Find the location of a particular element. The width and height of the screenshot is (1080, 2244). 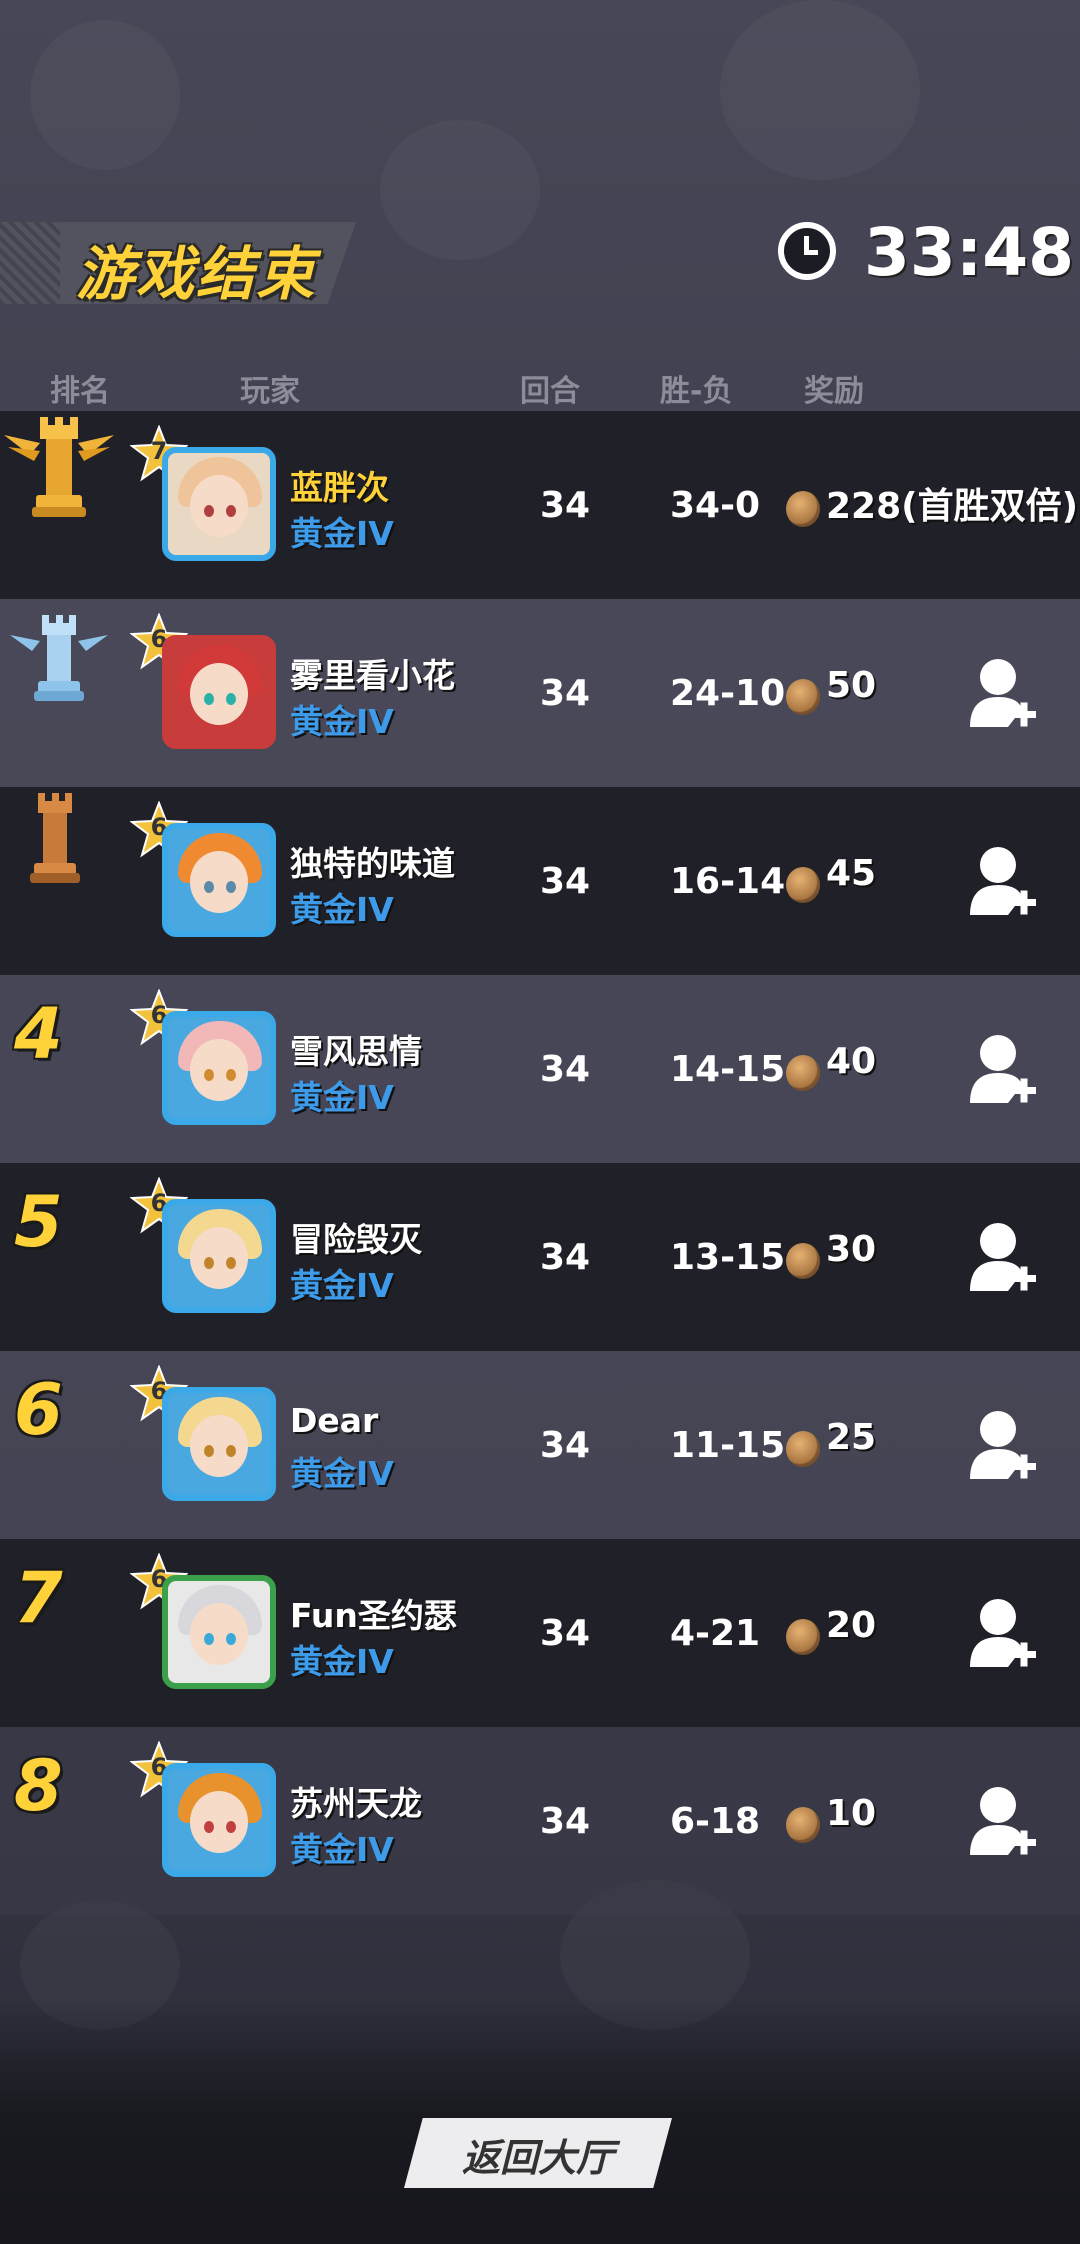

return-button-label: 返回大厅 is located at coordinates (537, 2158).